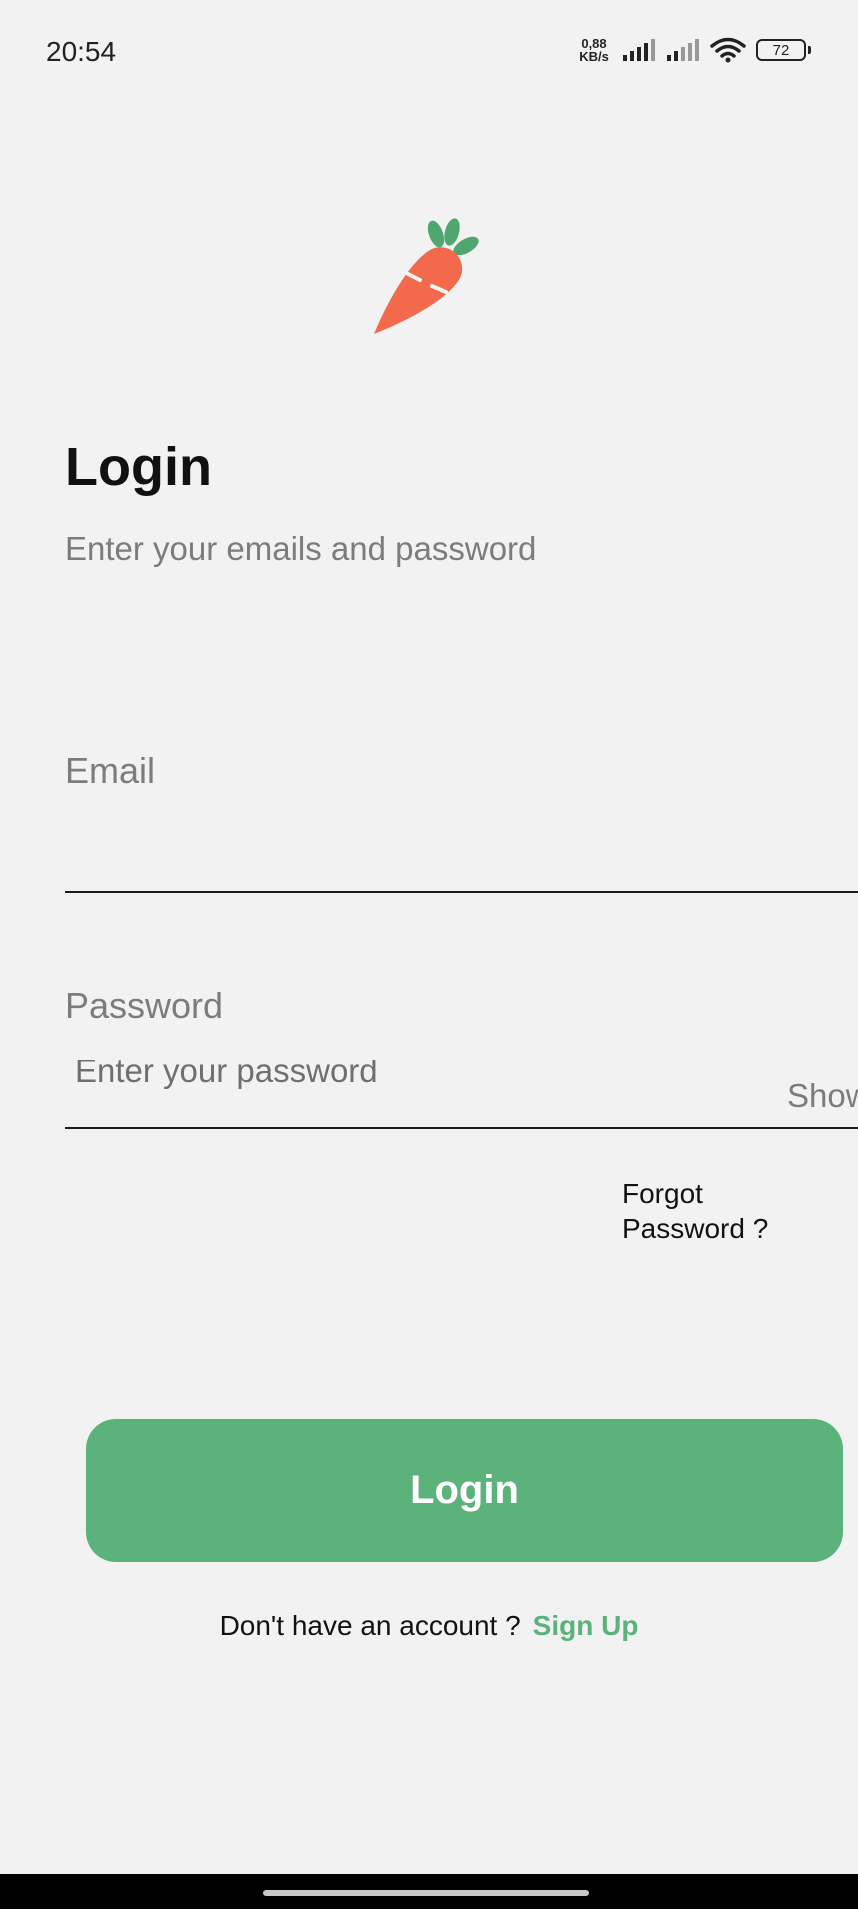 Image resolution: width=858 pixels, height=1909 pixels. I want to click on password-field-container, so click(415, 1080).